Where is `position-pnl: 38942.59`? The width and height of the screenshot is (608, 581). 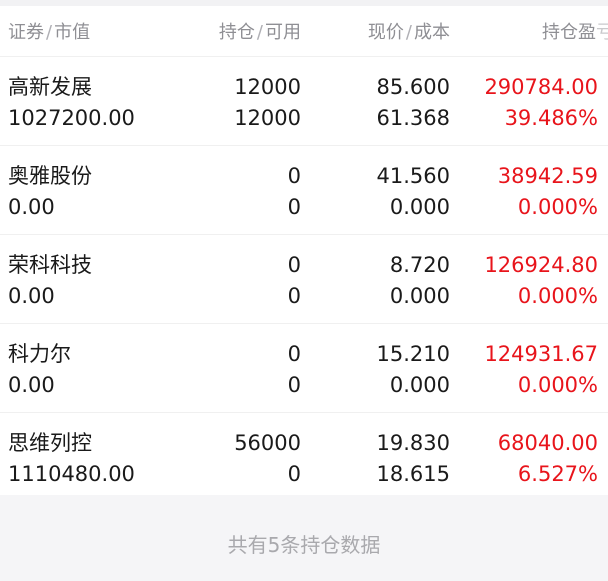
position-pnl: 38942.59 is located at coordinates (547, 176).